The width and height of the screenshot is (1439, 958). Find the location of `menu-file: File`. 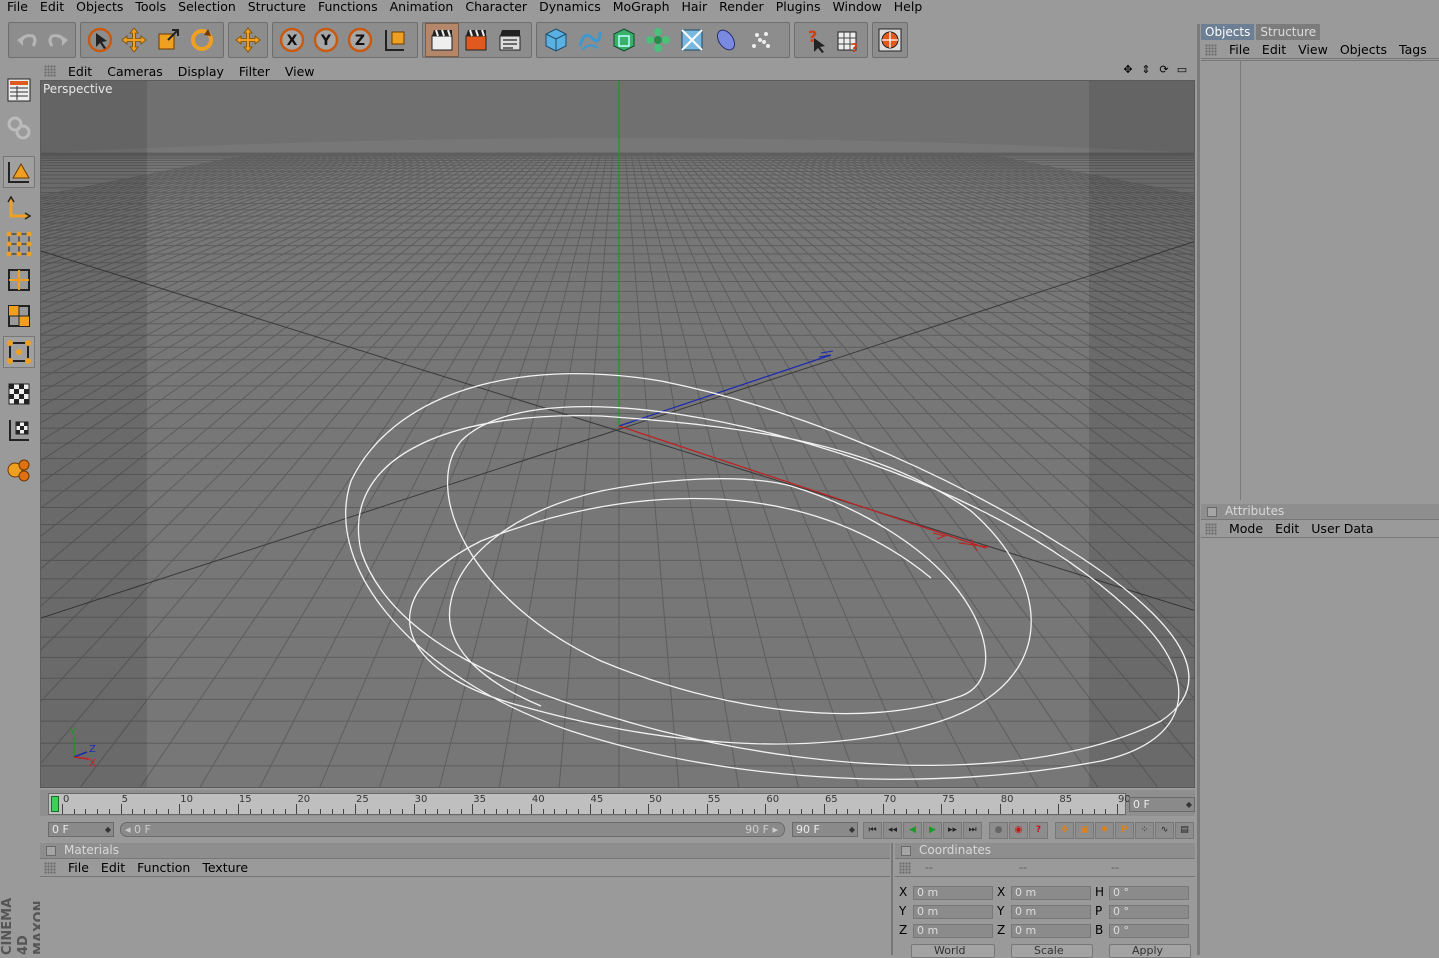

menu-file: File is located at coordinates (16, 7).